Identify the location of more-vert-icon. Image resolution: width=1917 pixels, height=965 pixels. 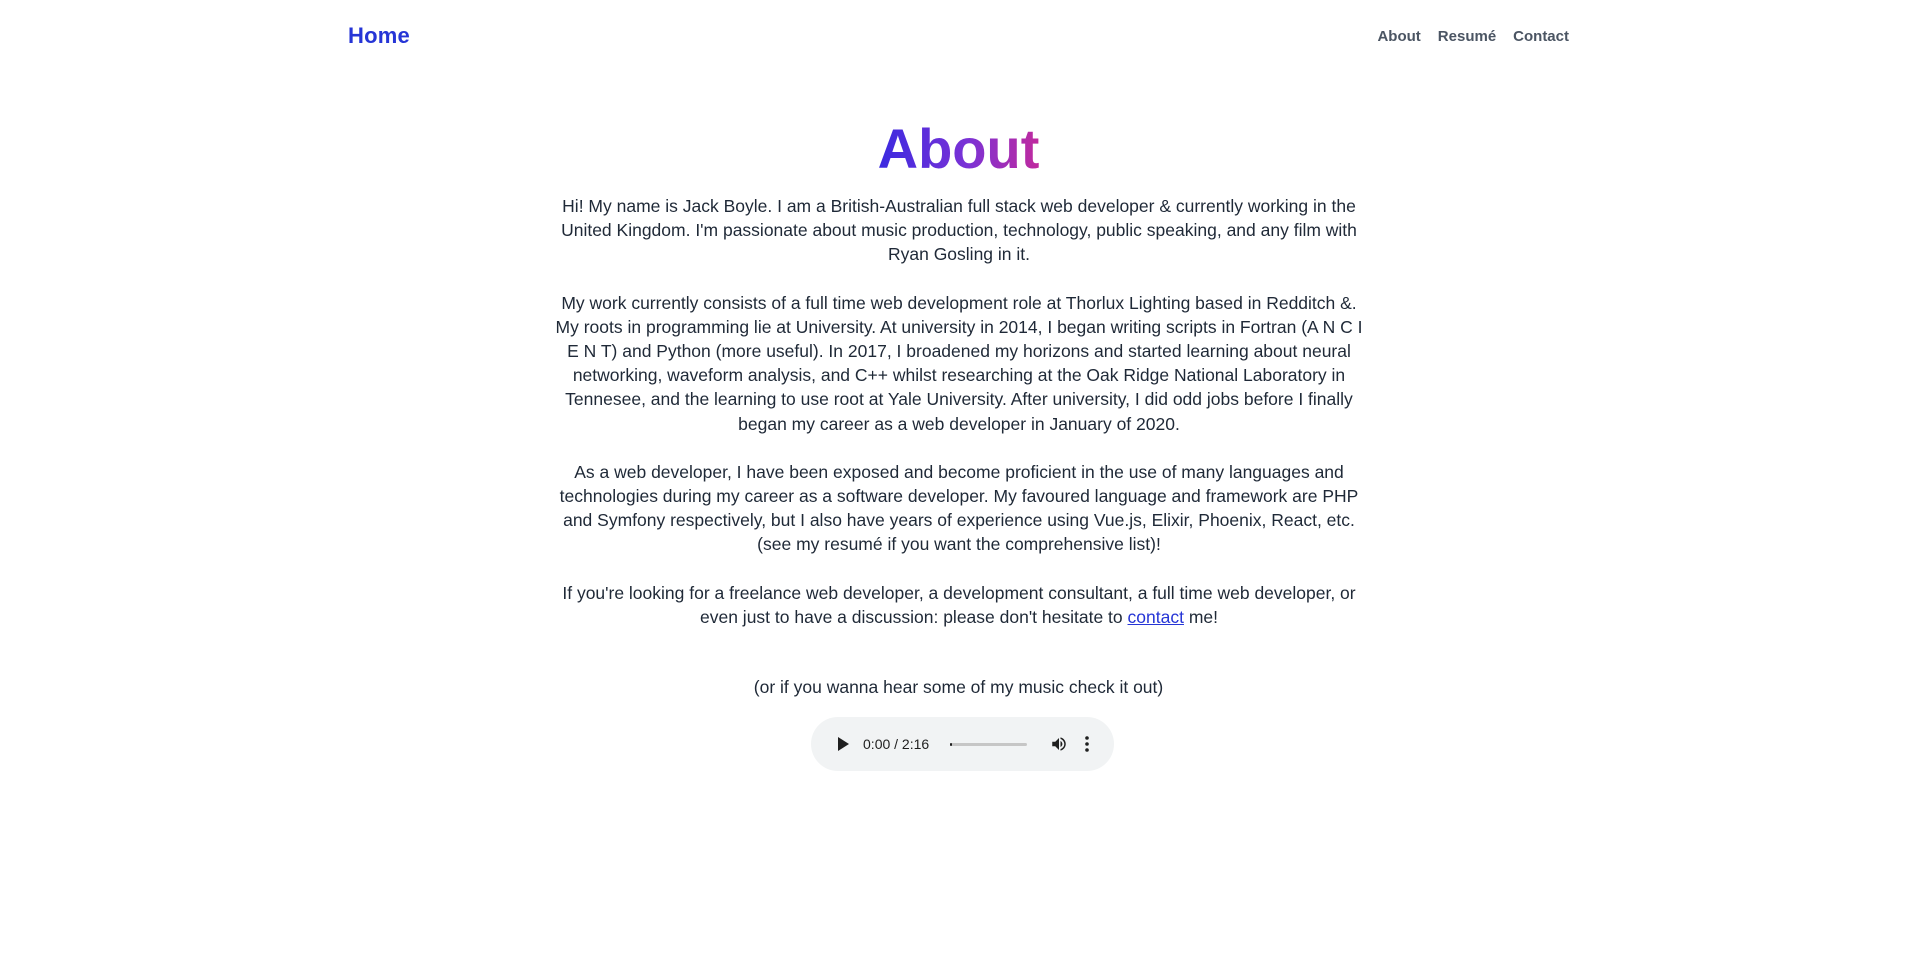
(1087, 744).